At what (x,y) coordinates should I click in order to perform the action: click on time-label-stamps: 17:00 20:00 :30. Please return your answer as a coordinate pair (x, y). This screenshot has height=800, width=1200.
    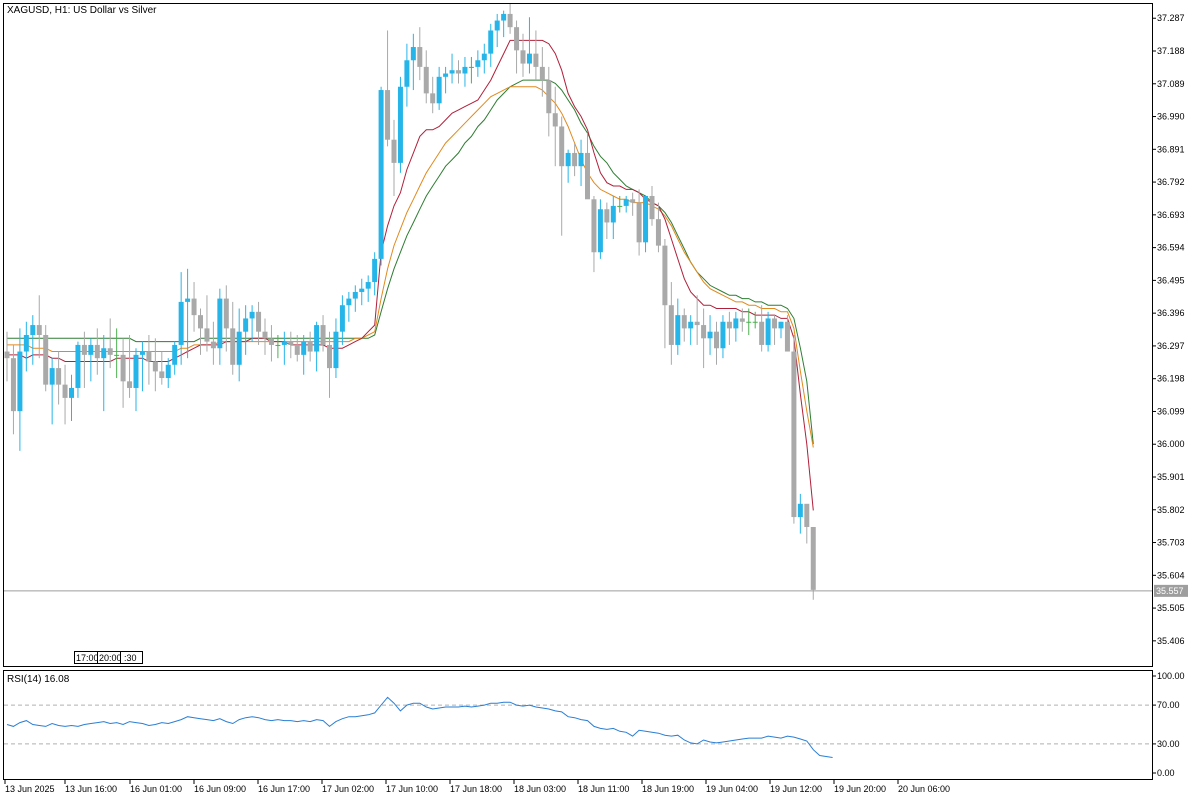
    Looking at the image, I should click on (108, 657).